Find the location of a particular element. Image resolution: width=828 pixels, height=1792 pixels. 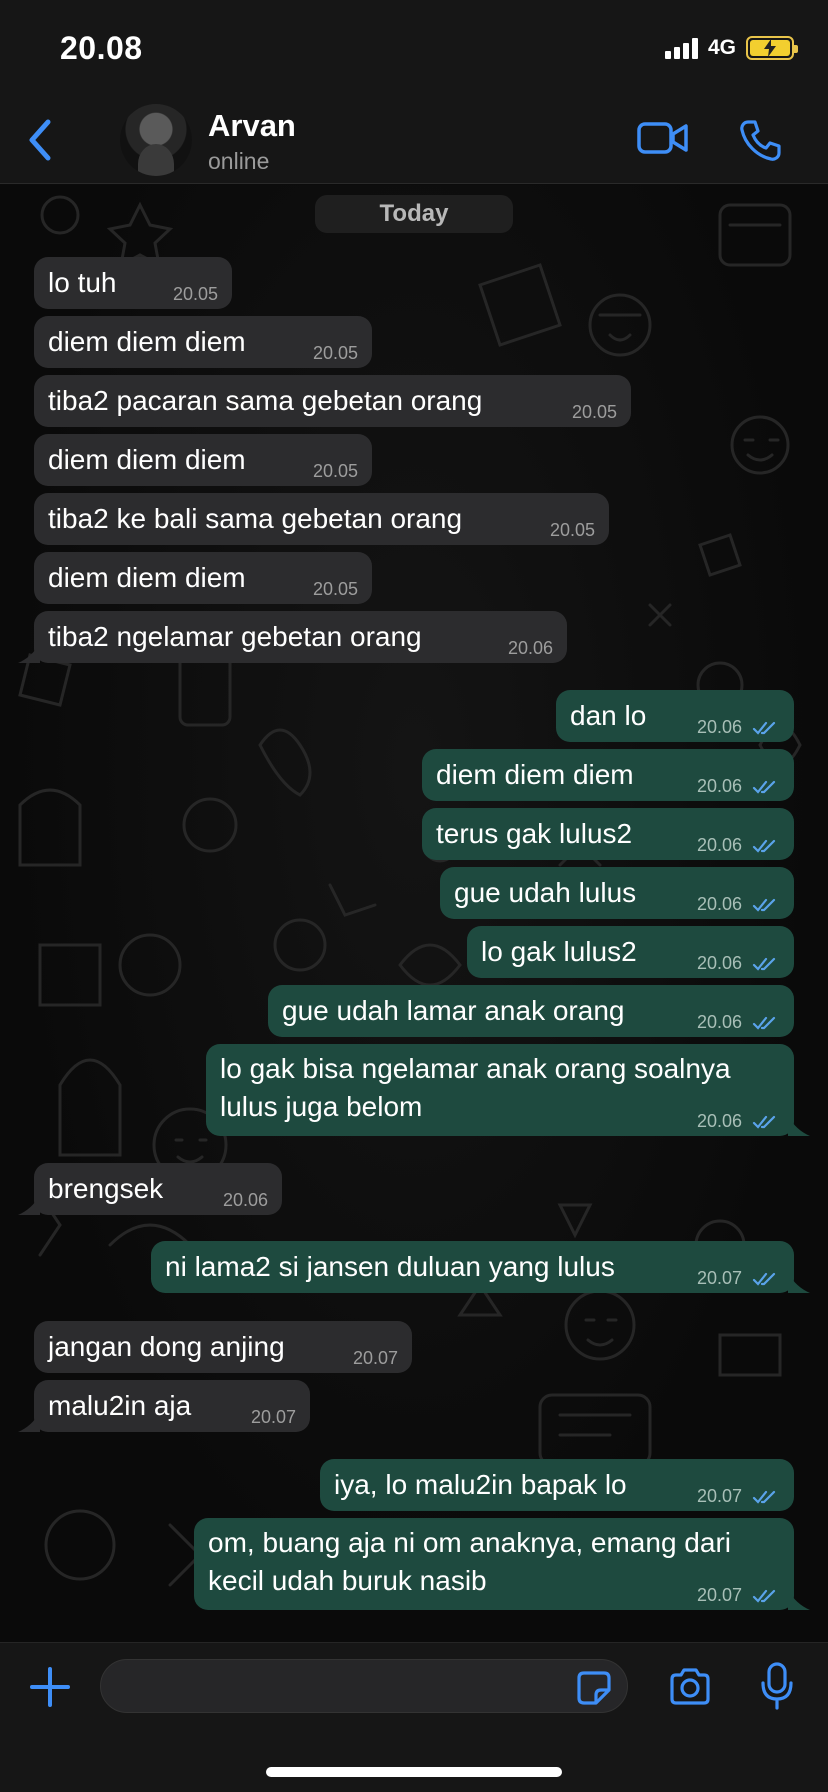

message-text: lo gak lulus2 is located at coordinates (559, 951).